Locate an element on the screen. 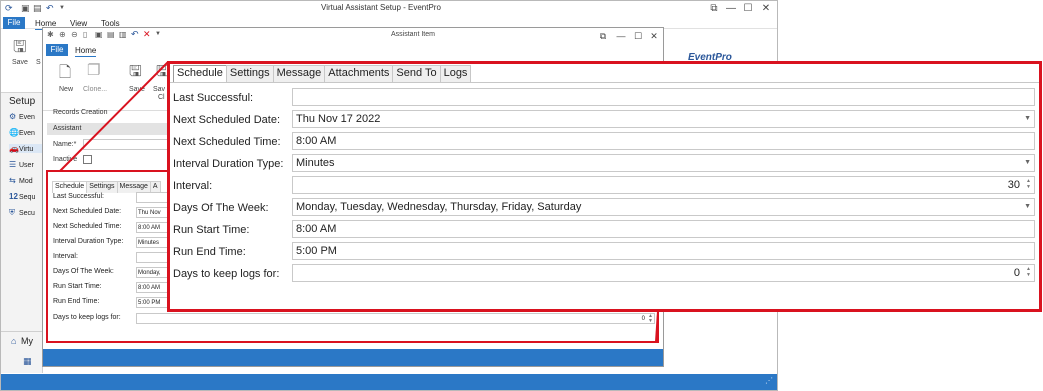 The image size is (1043, 391). days-to-keep-logs-stepper: 0 ▲ ▼ is located at coordinates (663, 273).